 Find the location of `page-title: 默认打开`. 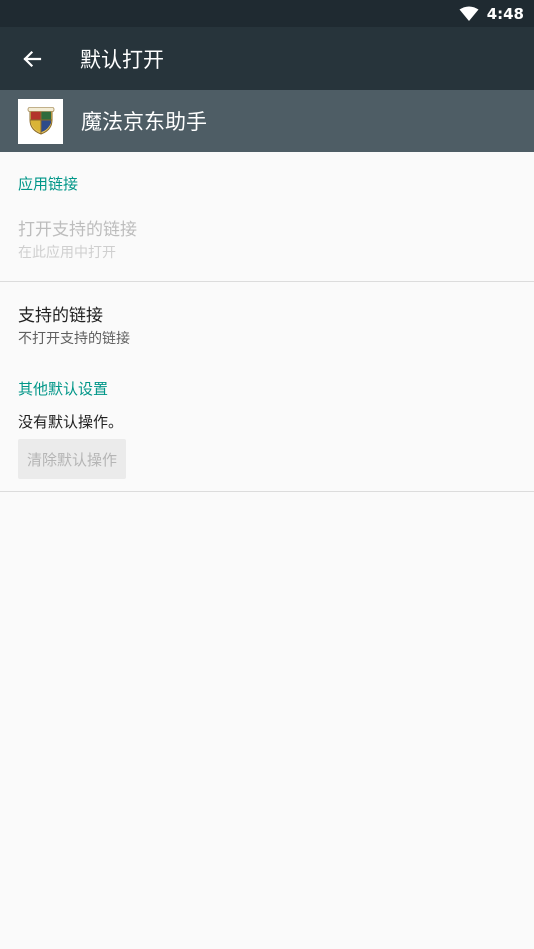

page-title: 默认打开 is located at coordinates (122, 59).